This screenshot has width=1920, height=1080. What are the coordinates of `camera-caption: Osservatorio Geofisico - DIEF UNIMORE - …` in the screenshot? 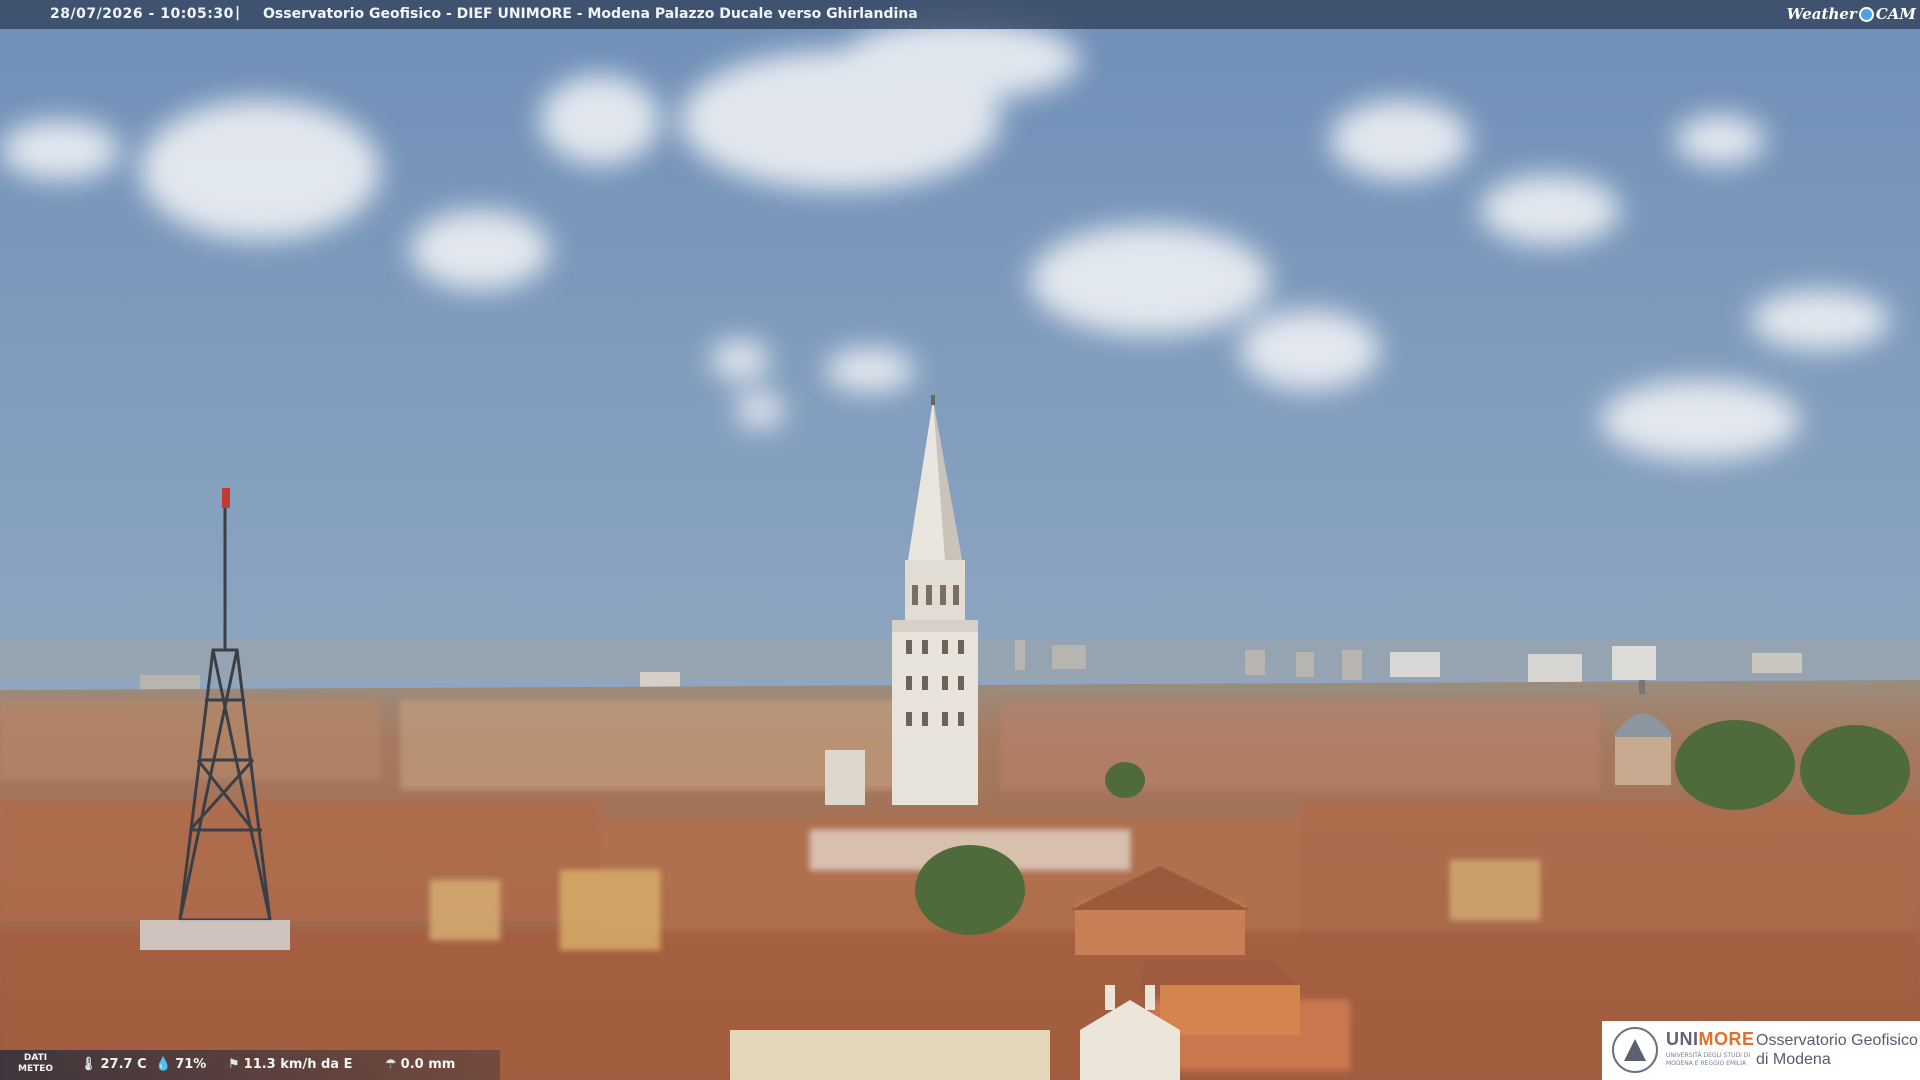 It's located at (590, 14).